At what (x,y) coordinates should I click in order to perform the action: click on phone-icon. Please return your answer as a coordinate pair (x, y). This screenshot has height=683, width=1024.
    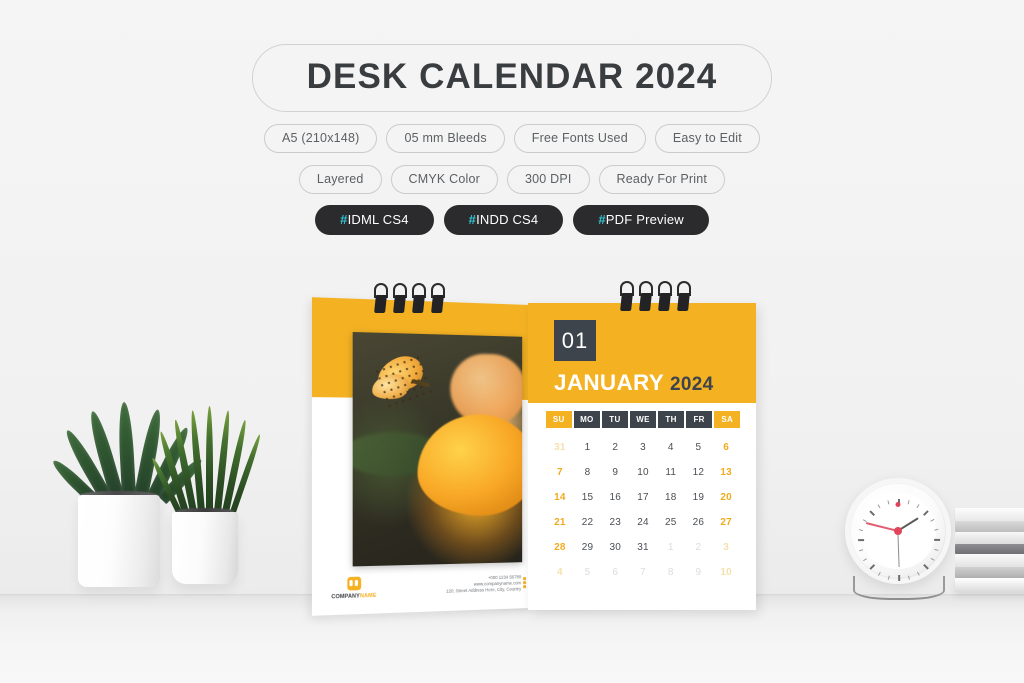
    Looking at the image, I should click on (525, 579).